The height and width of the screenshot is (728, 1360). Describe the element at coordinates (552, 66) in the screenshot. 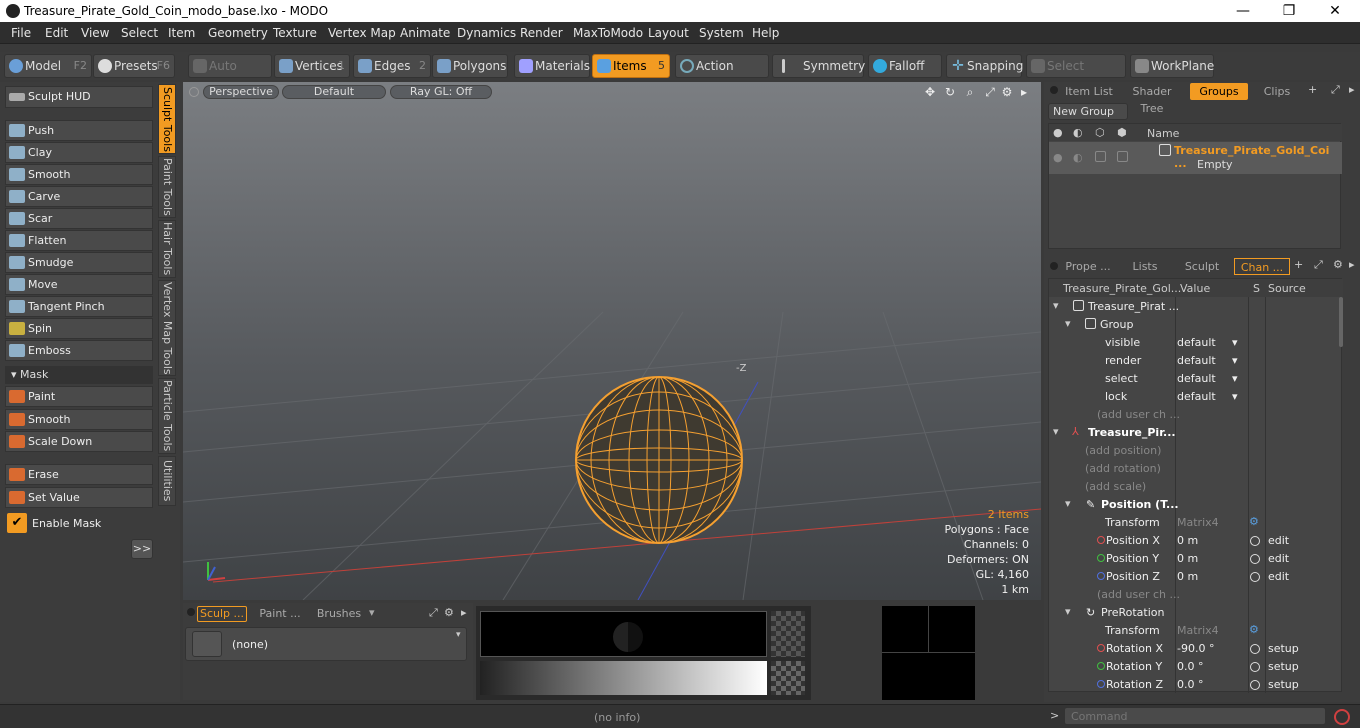

I see `materials-button: Materials` at that location.